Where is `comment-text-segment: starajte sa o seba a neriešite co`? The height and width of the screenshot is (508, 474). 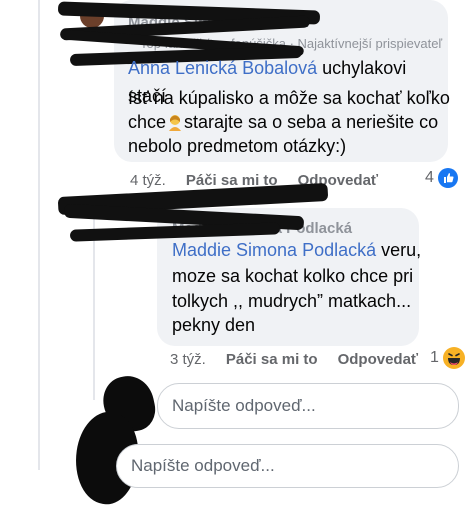 comment-text-segment: starajte sa o seba a neriešite co is located at coordinates (311, 122).